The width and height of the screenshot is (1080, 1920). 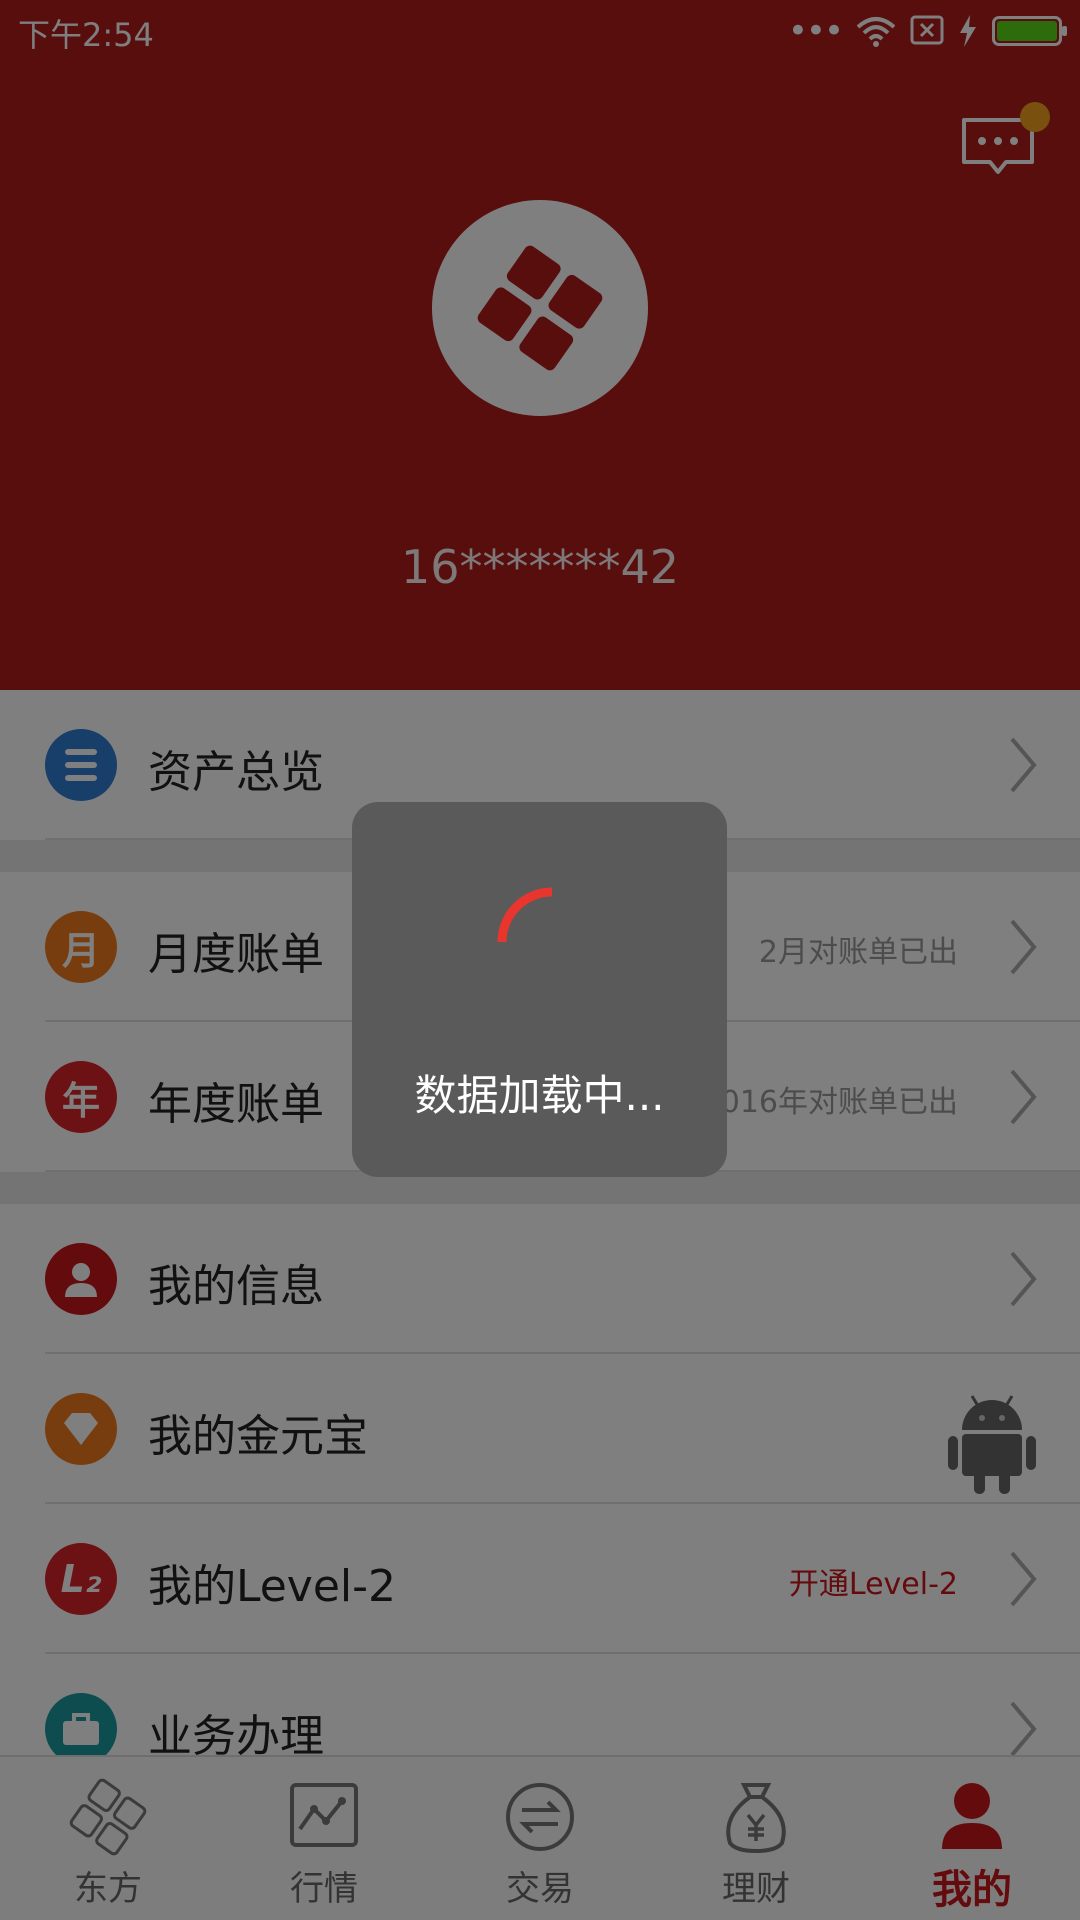 I want to click on android-icon, so click(x=992, y=1441).